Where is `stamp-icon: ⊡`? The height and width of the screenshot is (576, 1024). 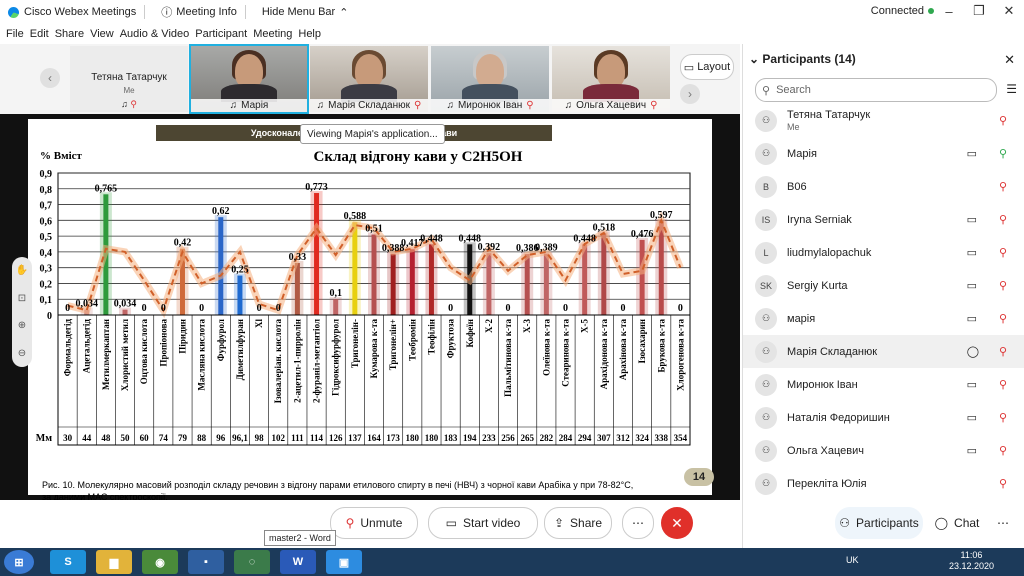 stamp-icon: ⊡ is located at coordinates (22, 298).